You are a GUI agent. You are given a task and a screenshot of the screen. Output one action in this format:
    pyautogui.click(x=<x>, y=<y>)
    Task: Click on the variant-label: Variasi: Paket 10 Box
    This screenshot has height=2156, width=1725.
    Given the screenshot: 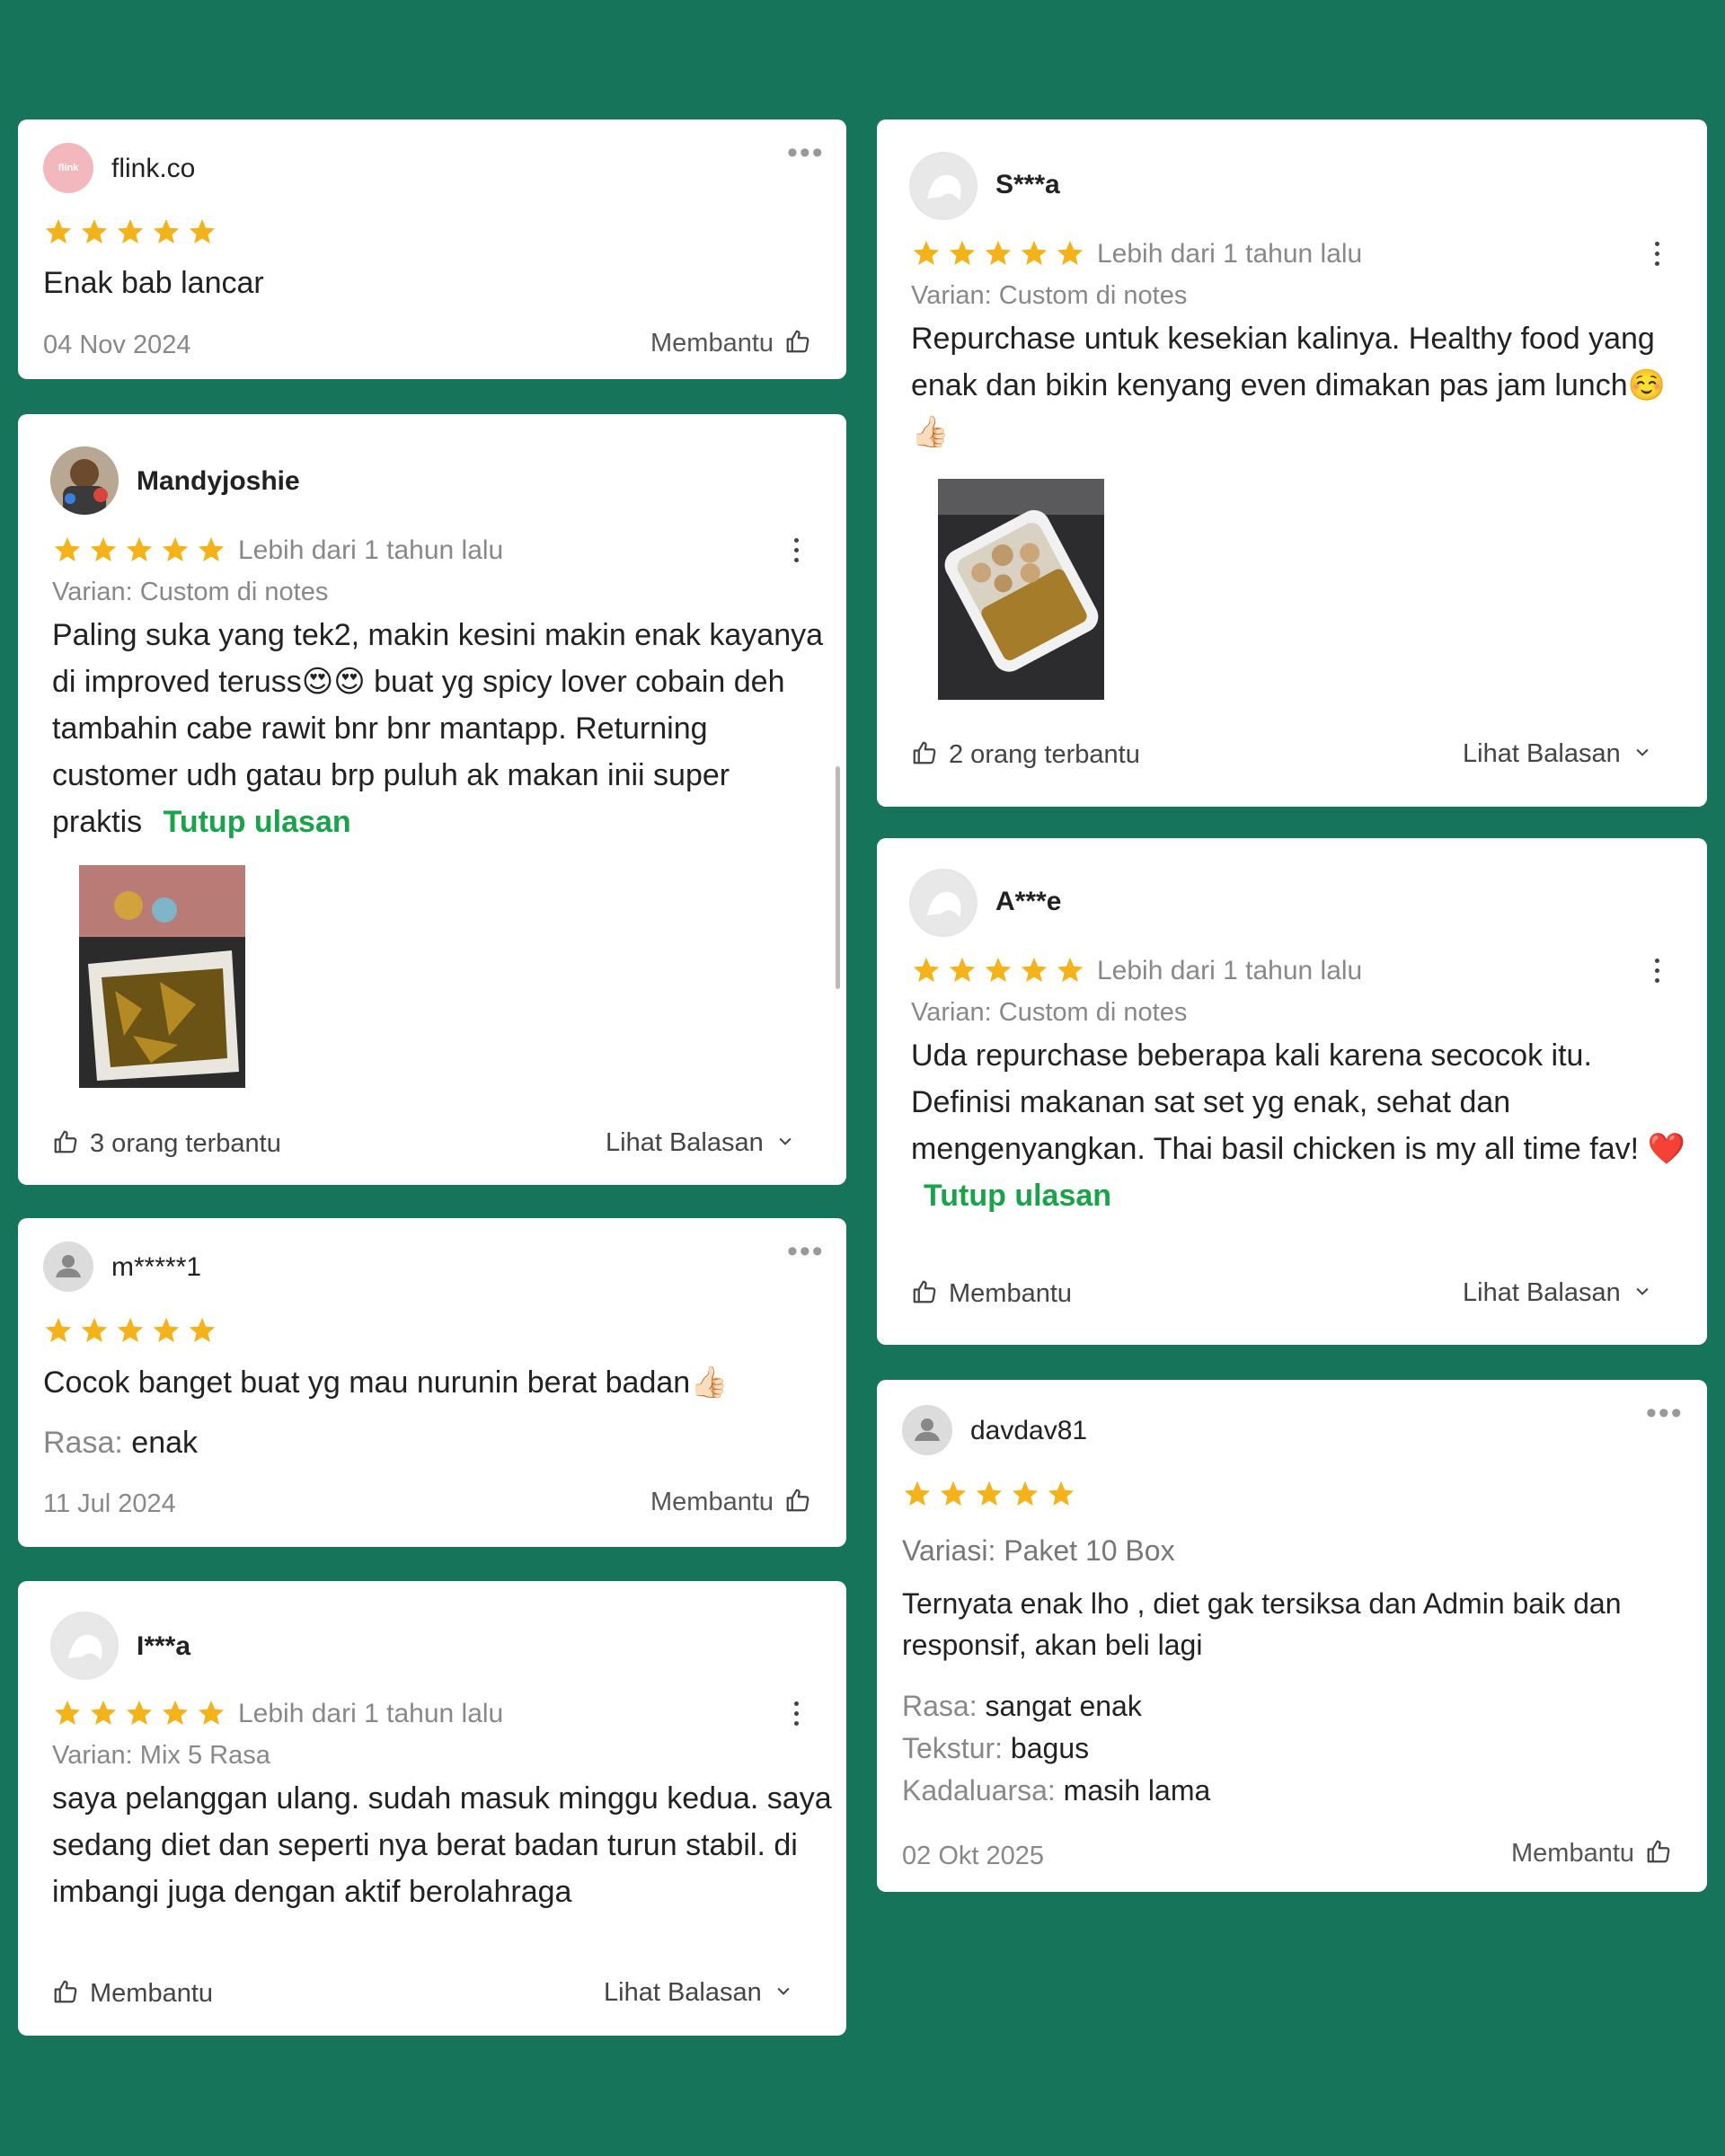 What is the action you would take?
    pyautogui.click(x=1038, y=1550)
    